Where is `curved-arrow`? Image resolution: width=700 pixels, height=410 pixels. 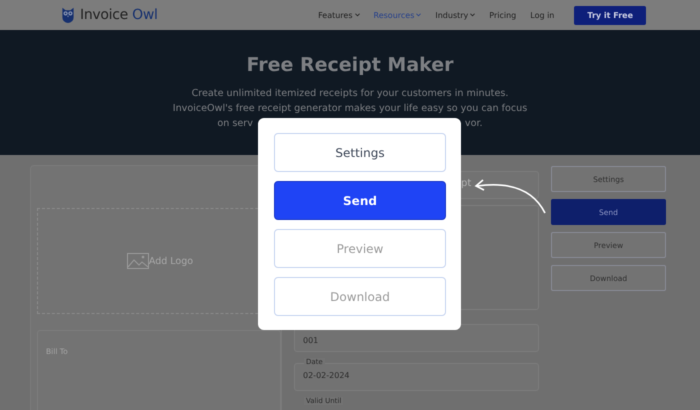 curved-arrow is located at coordinates (510, 196).